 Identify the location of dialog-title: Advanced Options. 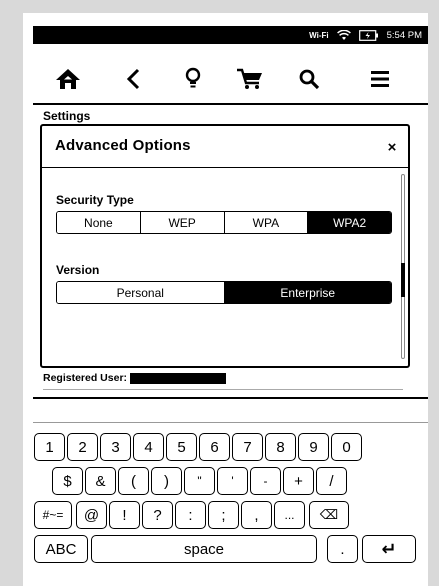
(123, 145).